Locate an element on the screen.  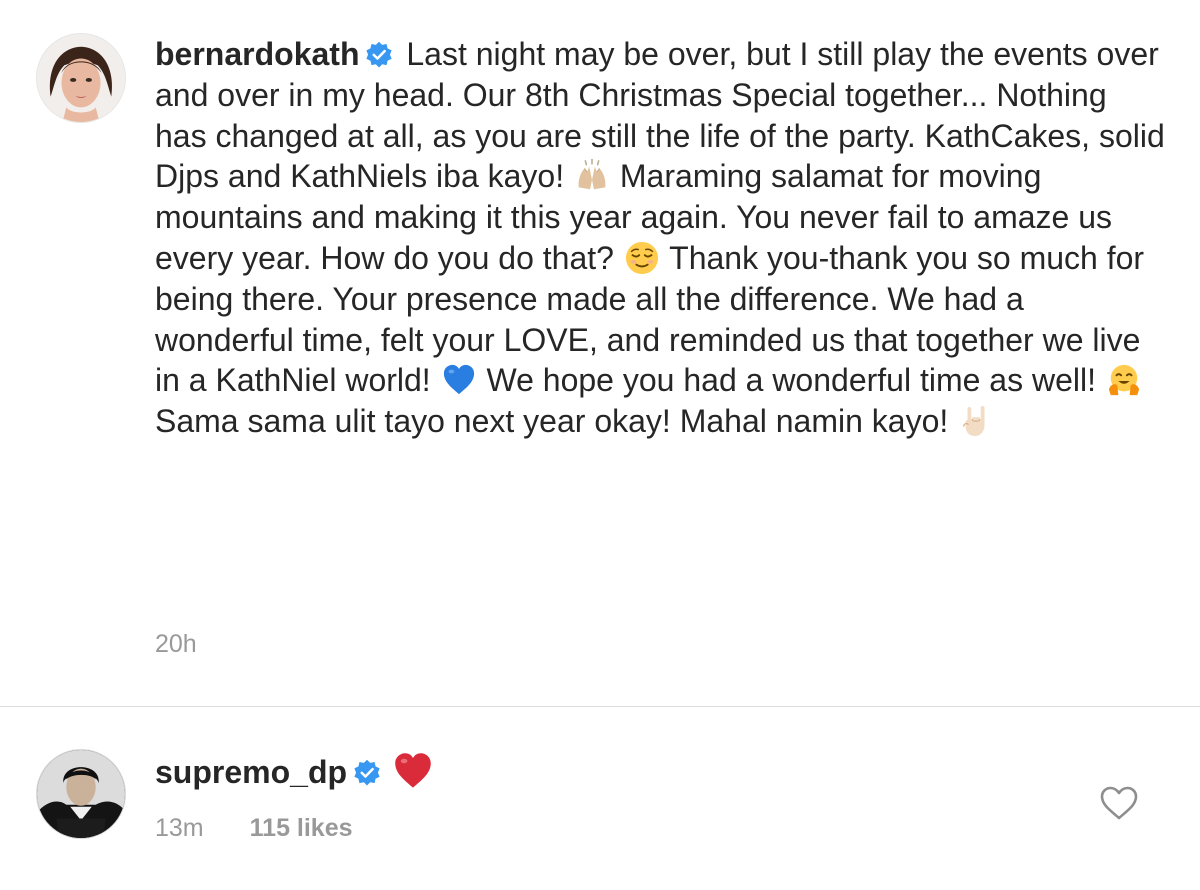
profile-photo is located at coordinates (81, 78).